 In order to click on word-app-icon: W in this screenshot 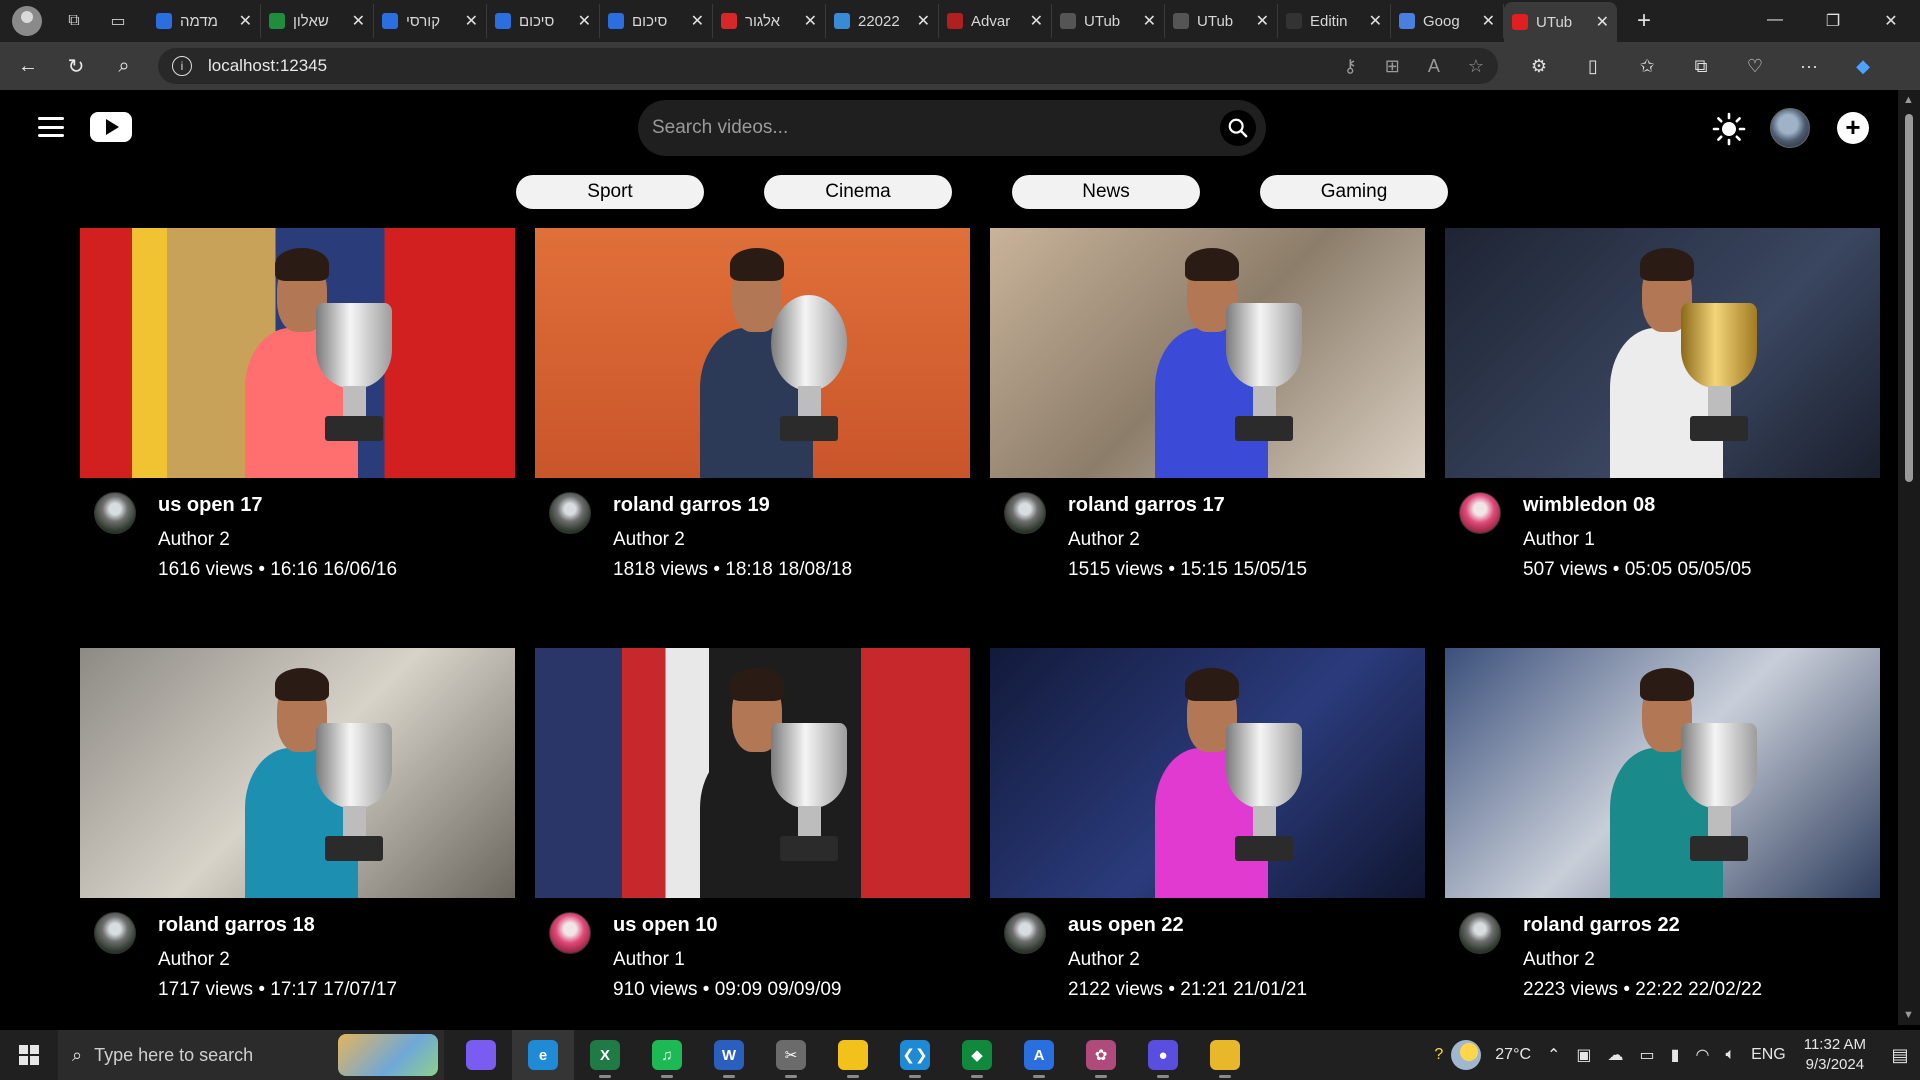, I will do `click(729, 1055)`.